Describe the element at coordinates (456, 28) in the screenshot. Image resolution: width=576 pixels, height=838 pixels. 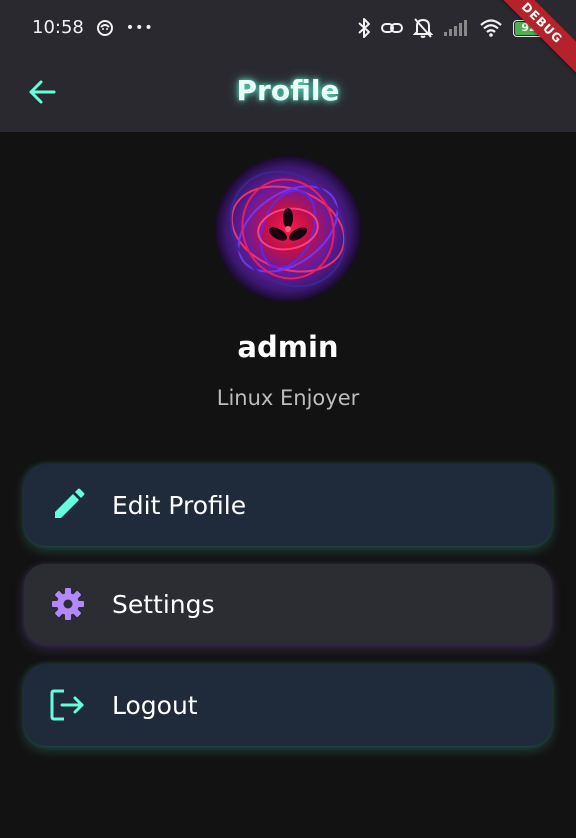
I see `signal-icon` at that location.